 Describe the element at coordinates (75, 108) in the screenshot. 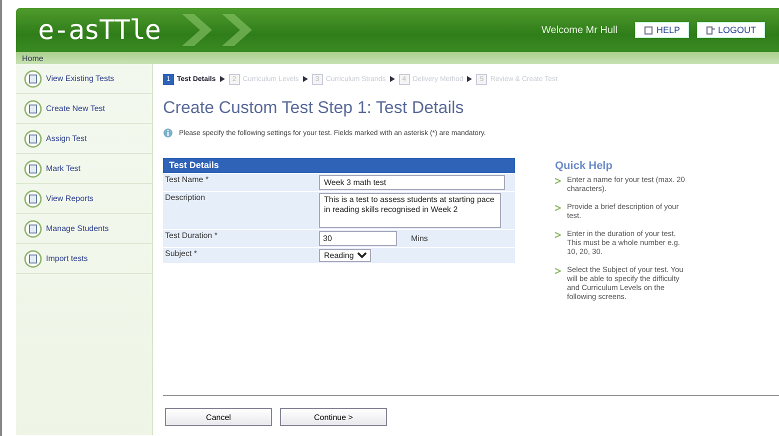

I see `sidebar-link: Create New Test` at that location.